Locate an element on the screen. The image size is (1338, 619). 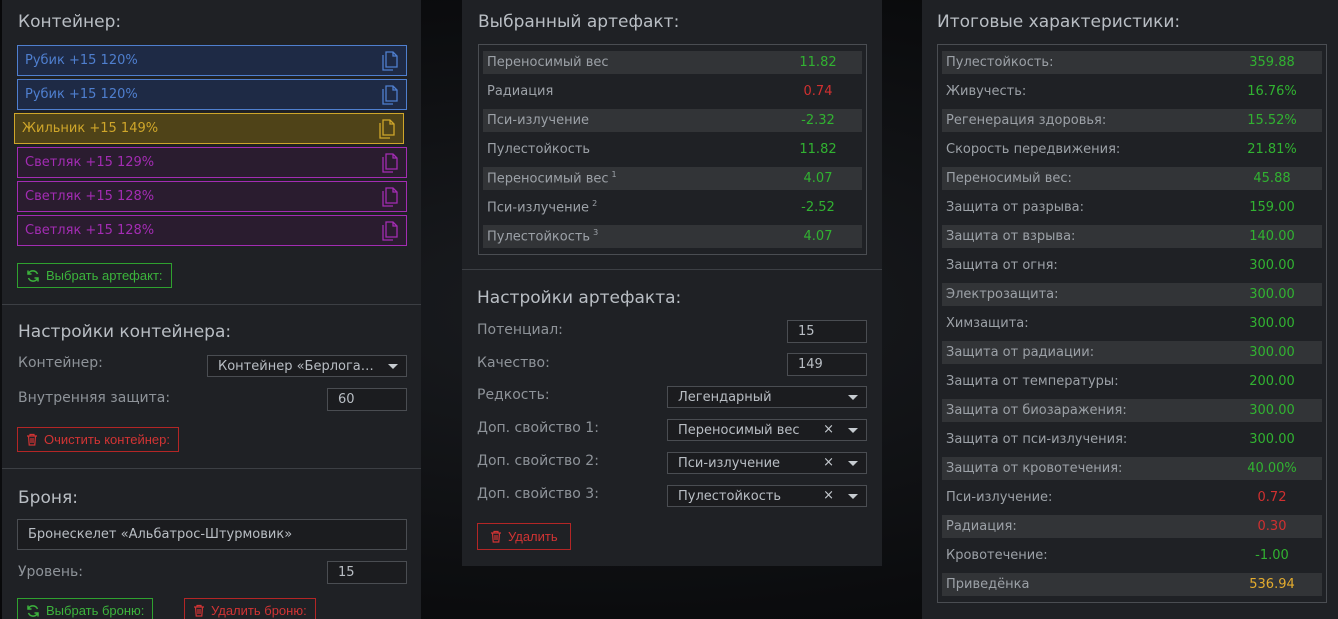
choose-artifact-button: Выбрать артефакт: is located at coordinates (94, 275).